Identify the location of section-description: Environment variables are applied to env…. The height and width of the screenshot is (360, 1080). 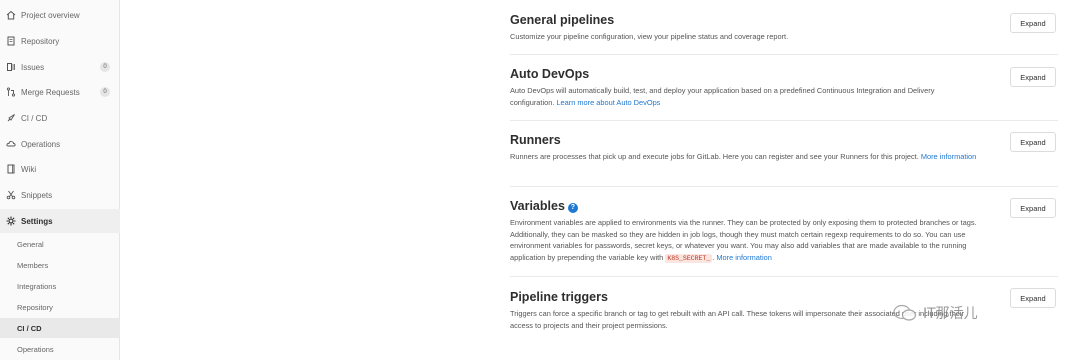
(745, 240).